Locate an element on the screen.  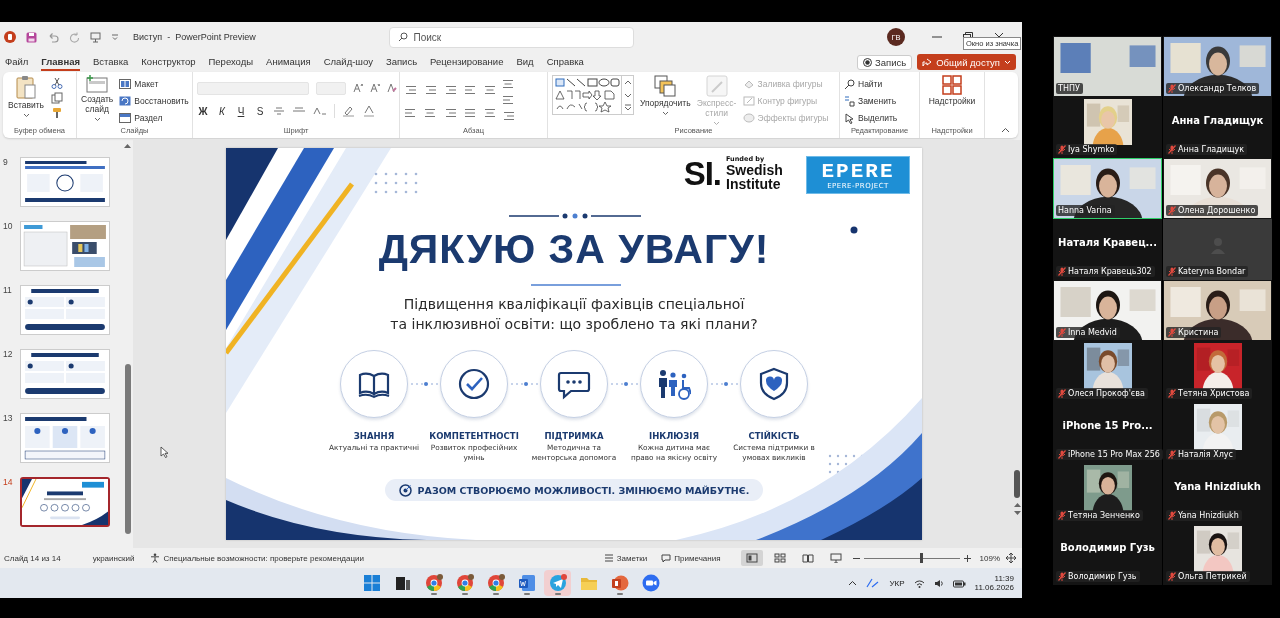
motto-banner: РАЗОМ СТВОРЮЄМО МОЖЛИВОСТІ. ЗМІНЮЄМО МАЙБУТНЄ. is located at coordinates (574, 490).